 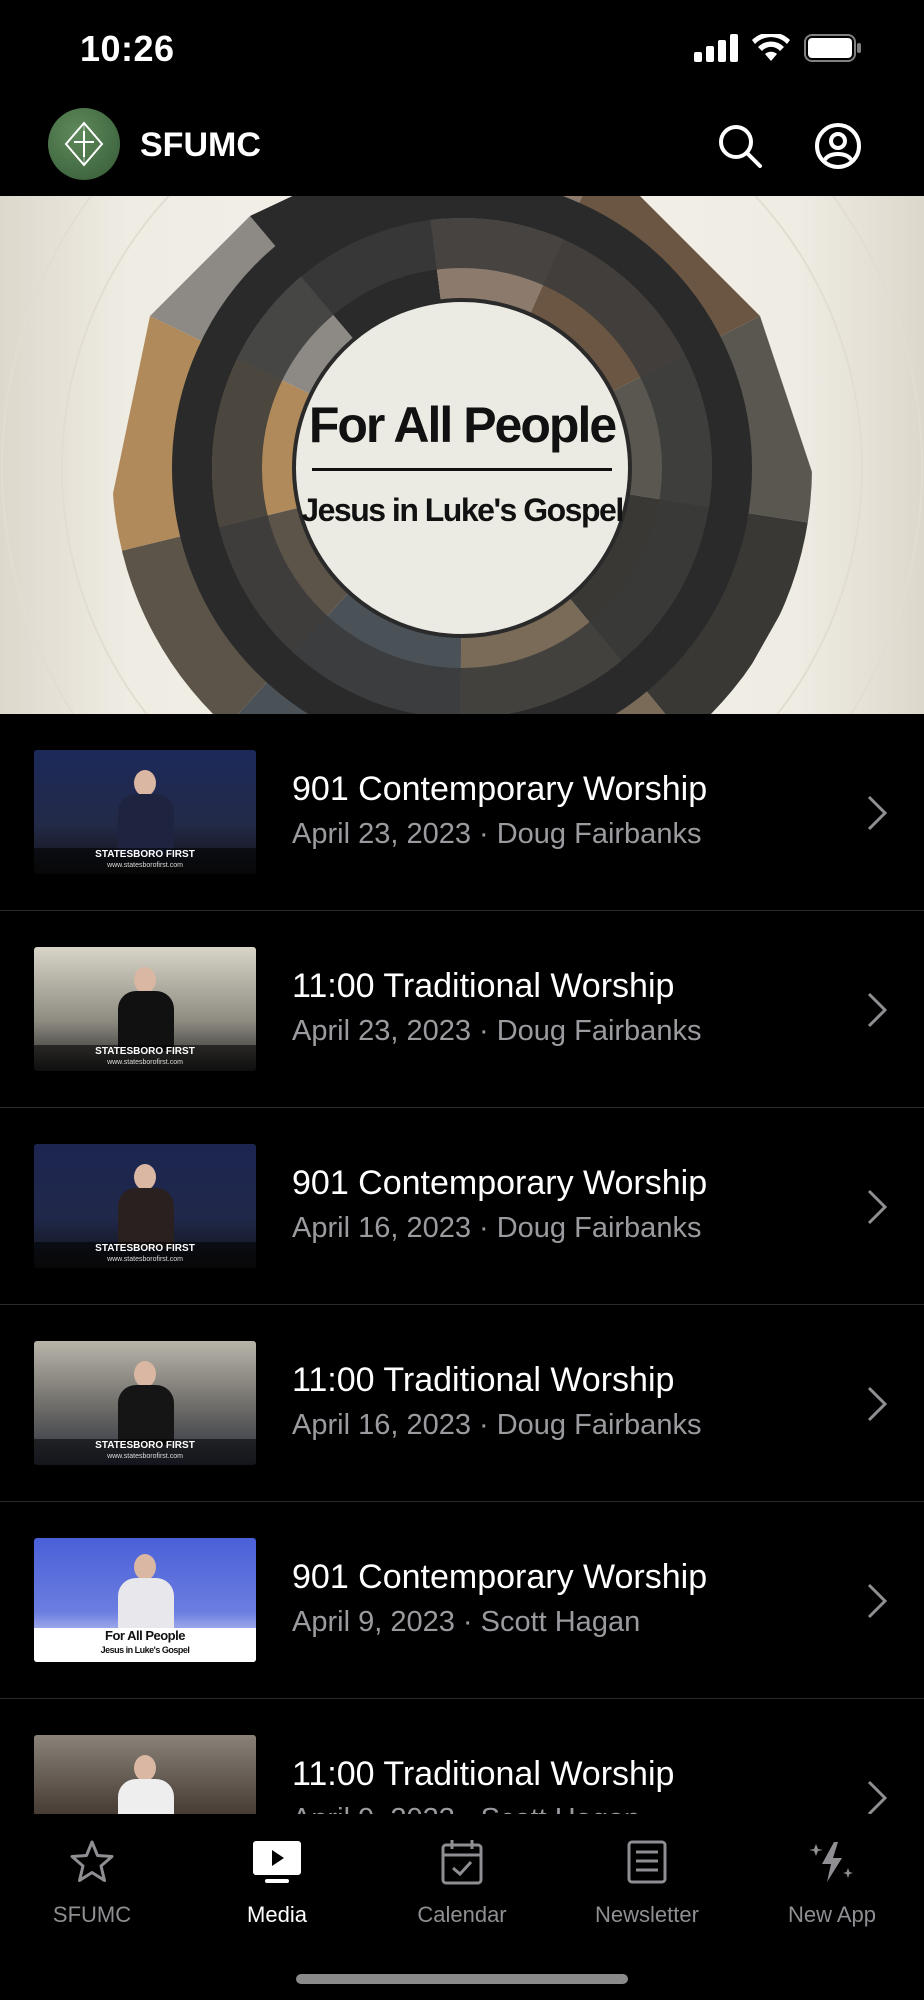 I want to click on tab-calendar: Calendar, so click(x=462, y=1881).